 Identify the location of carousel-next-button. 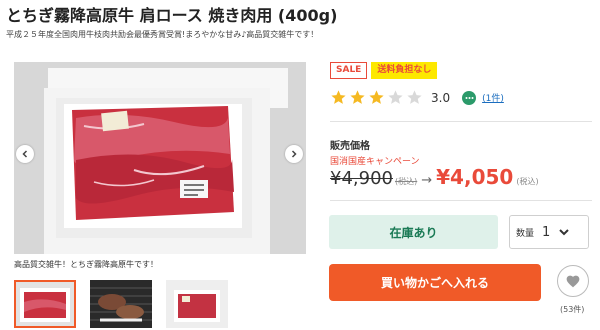
(294, 154).